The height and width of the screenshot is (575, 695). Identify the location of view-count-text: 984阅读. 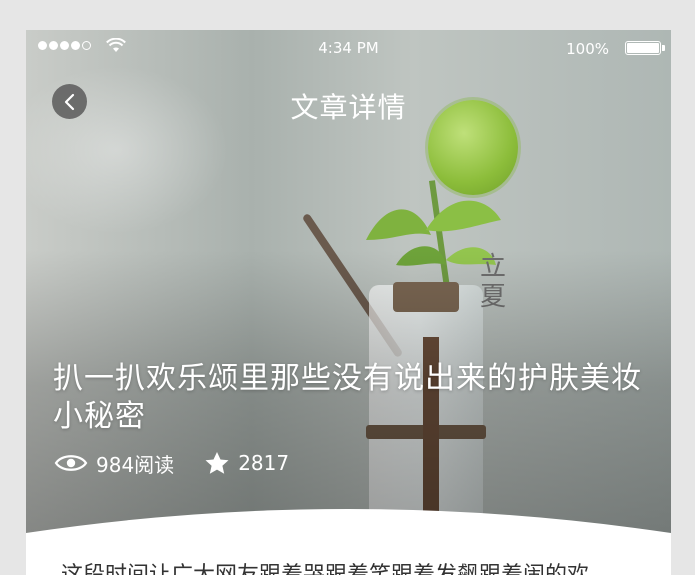
(135, 464).